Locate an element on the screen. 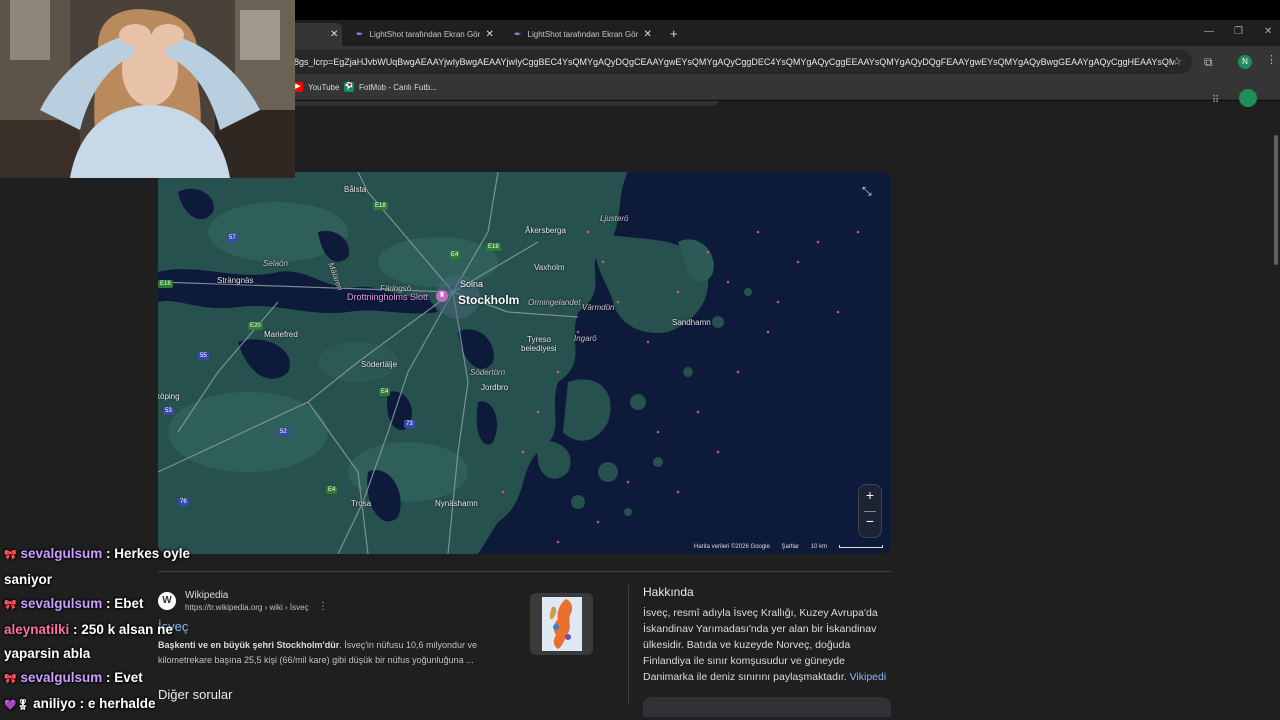 Image resolution: width=1280 pixels, height=720 pixels. place-label: Södertälje is located at coordinates (379, 364).